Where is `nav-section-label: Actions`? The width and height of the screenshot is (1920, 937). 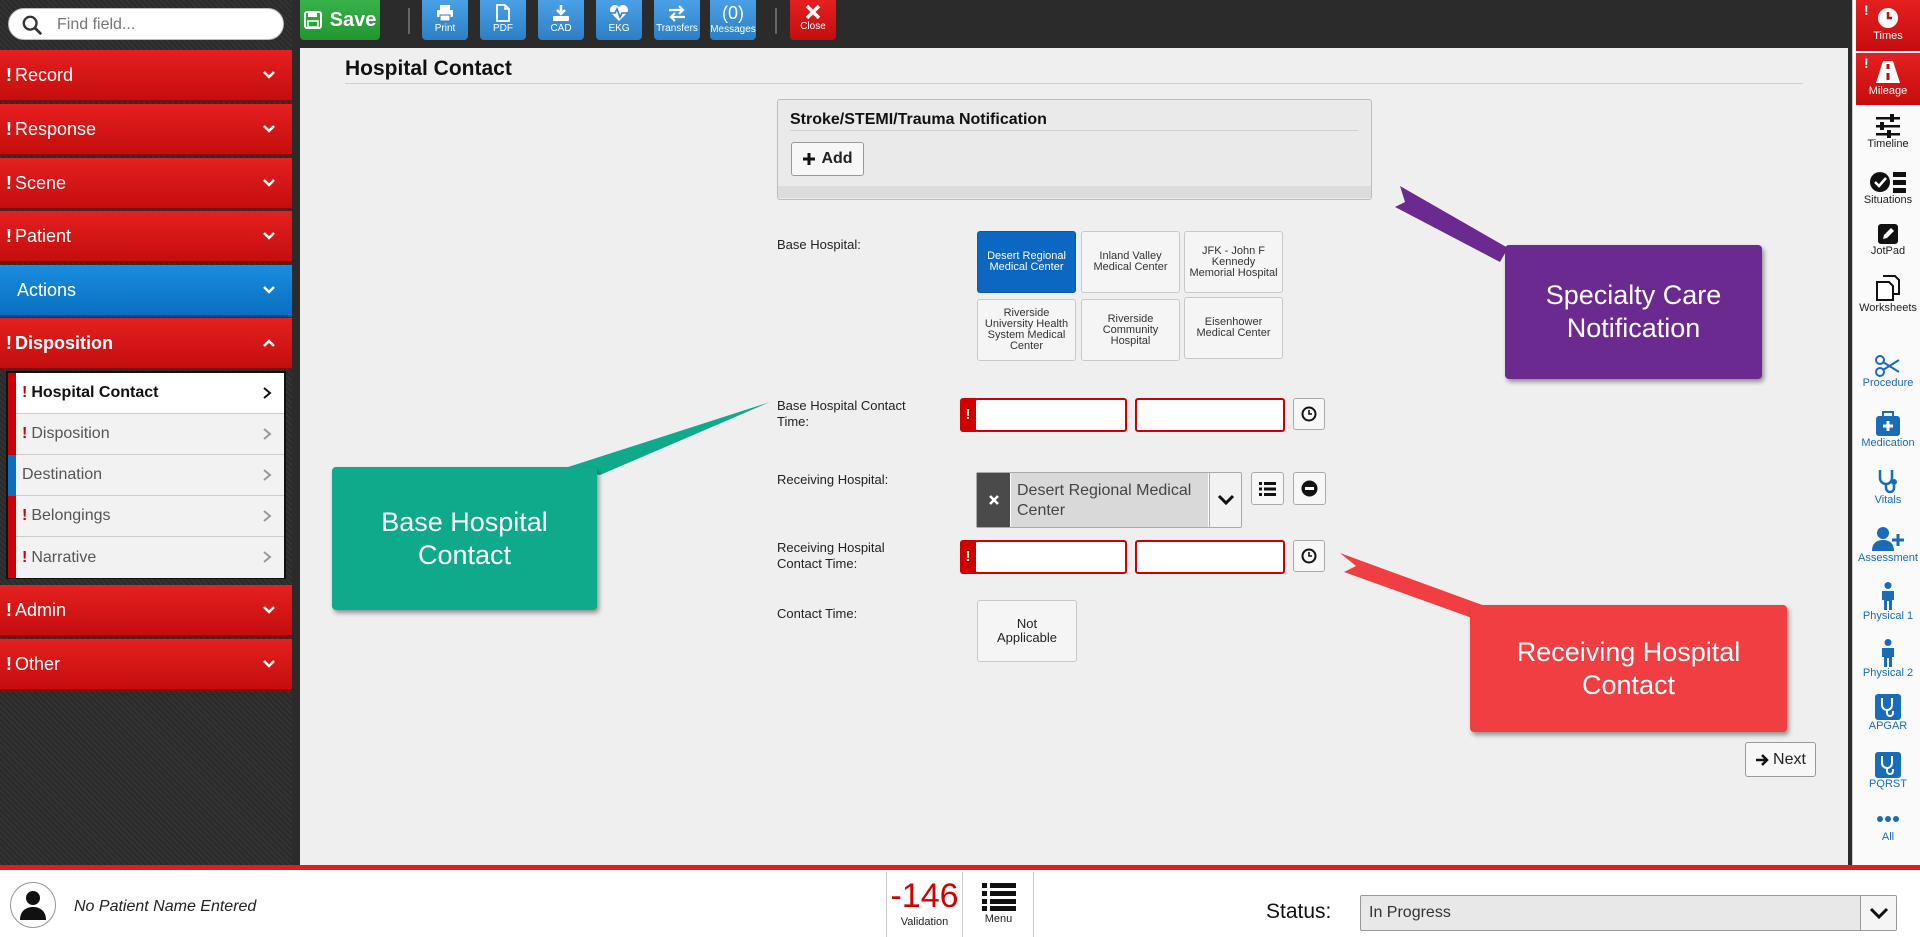
nav-section-label: Actions is located at coordinates (47, 289).